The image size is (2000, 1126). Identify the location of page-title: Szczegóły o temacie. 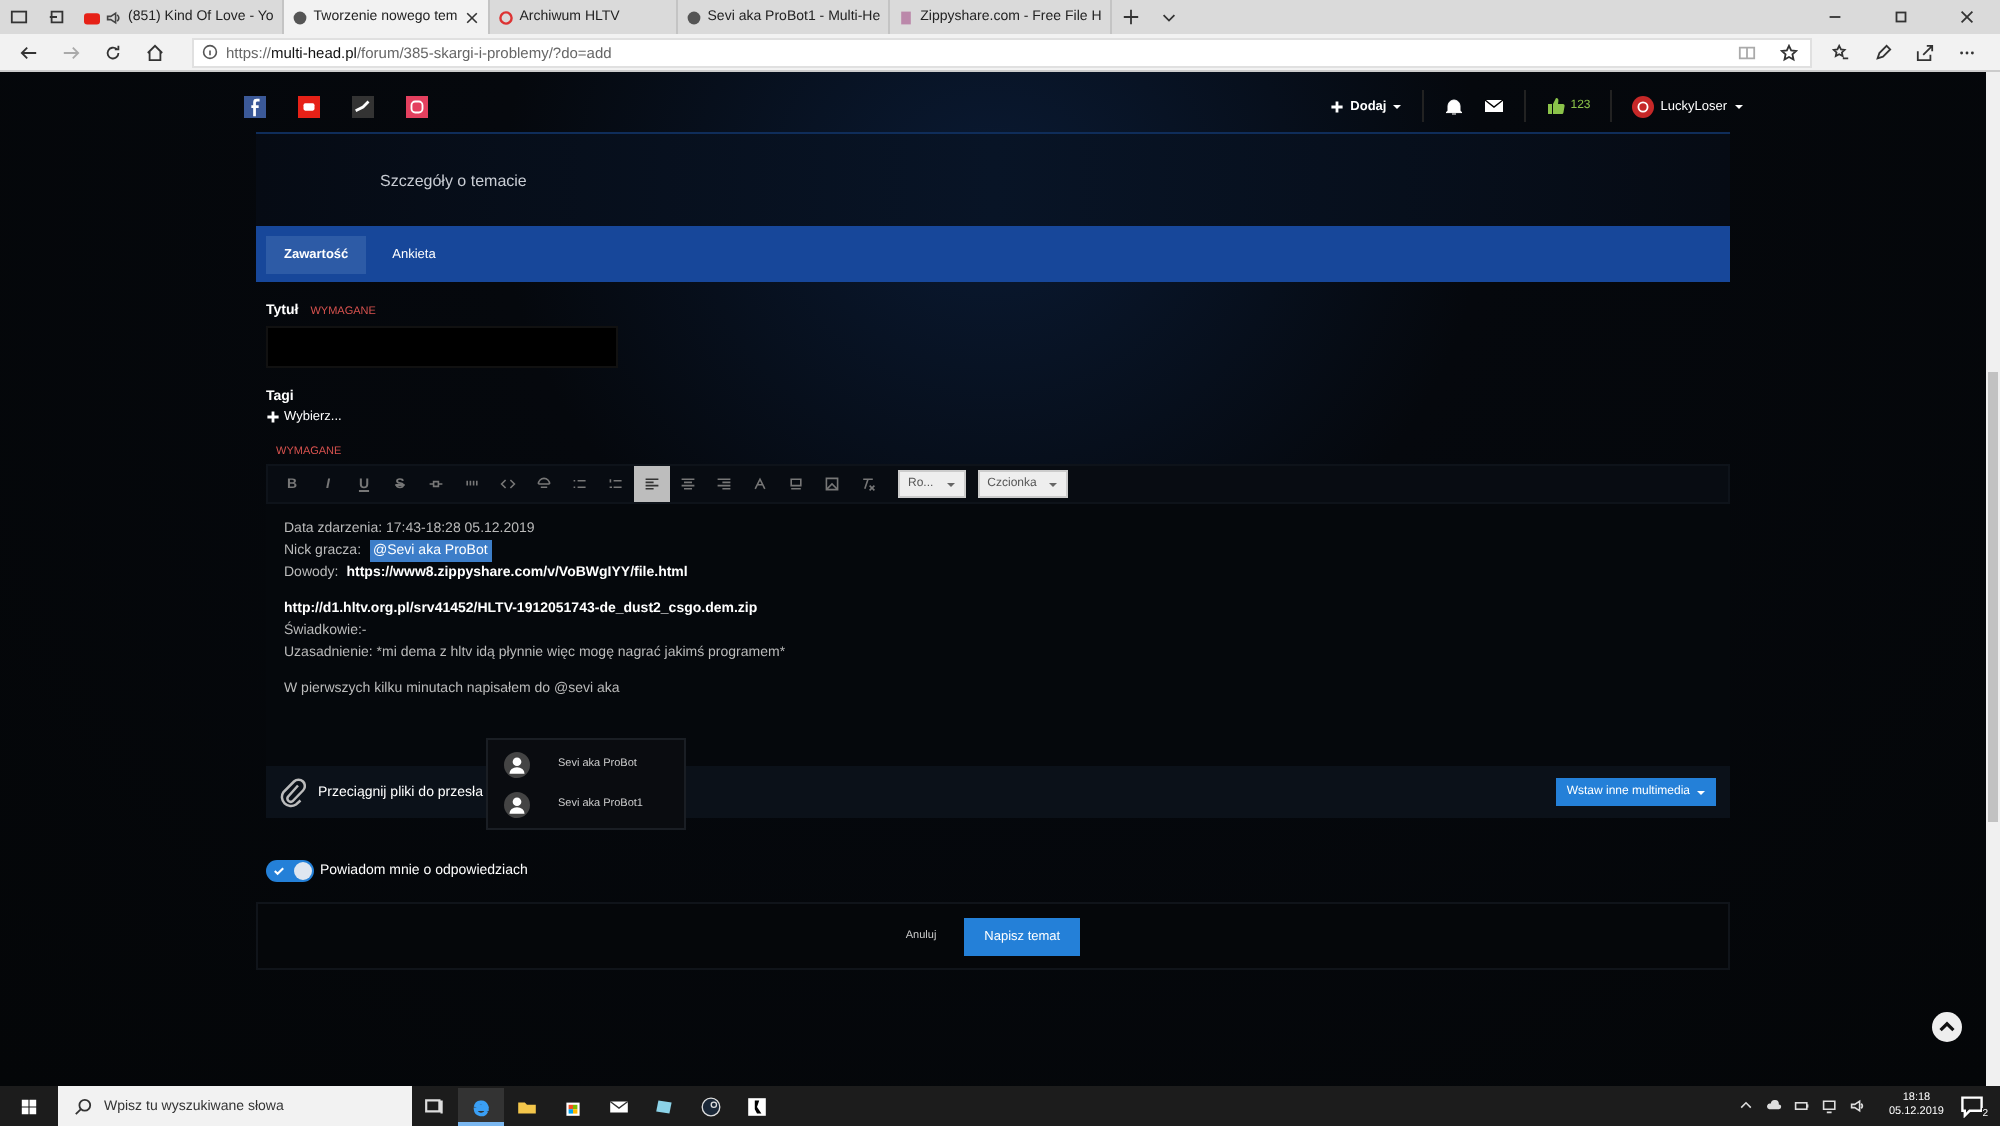
(453, 180).